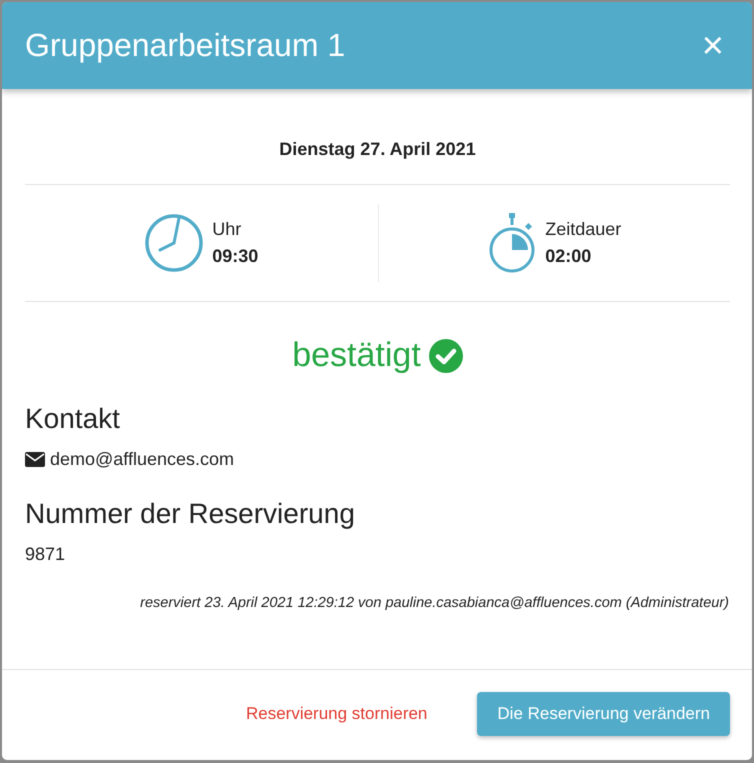 The image size is (754, 763). What do you see at coordinates (45, 554) in the screenshot?
I see `reservation-number: 9871` at bounding box center [45, 554].